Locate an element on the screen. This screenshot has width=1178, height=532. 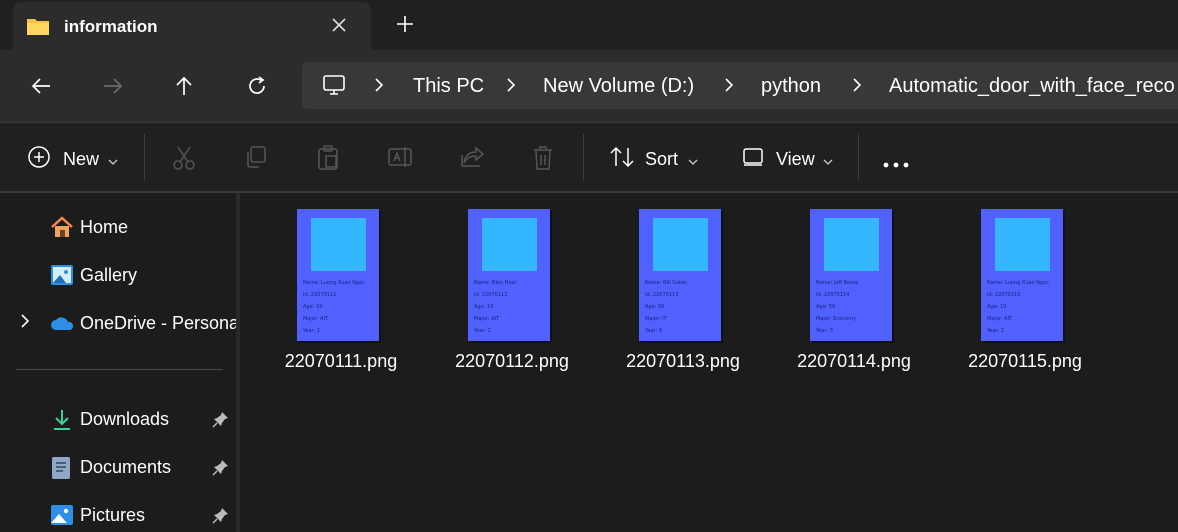
card-line: Major: IT is located at coordinates (656, 319).